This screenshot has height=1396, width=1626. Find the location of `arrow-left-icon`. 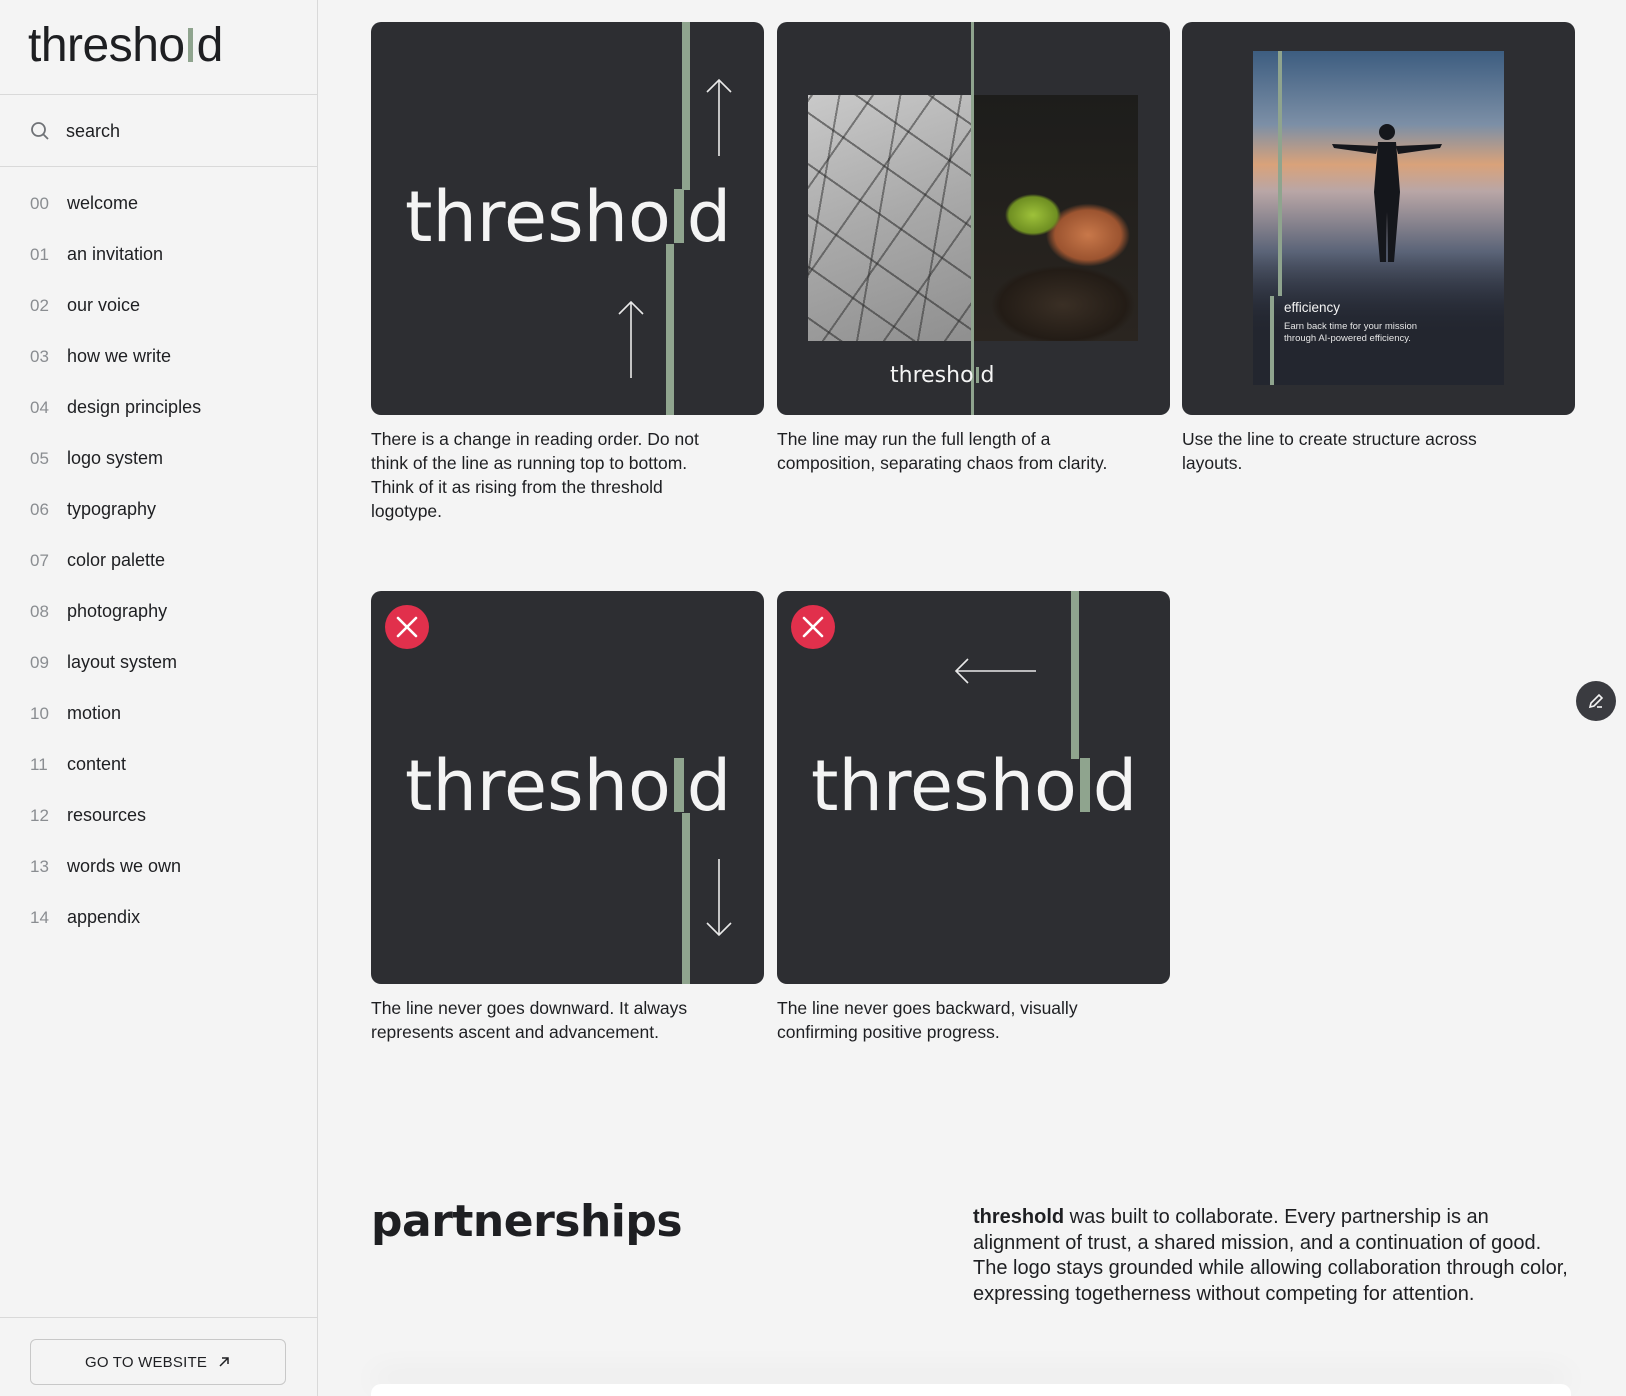

arrow-left-icon is located at coordinates (995, 671).